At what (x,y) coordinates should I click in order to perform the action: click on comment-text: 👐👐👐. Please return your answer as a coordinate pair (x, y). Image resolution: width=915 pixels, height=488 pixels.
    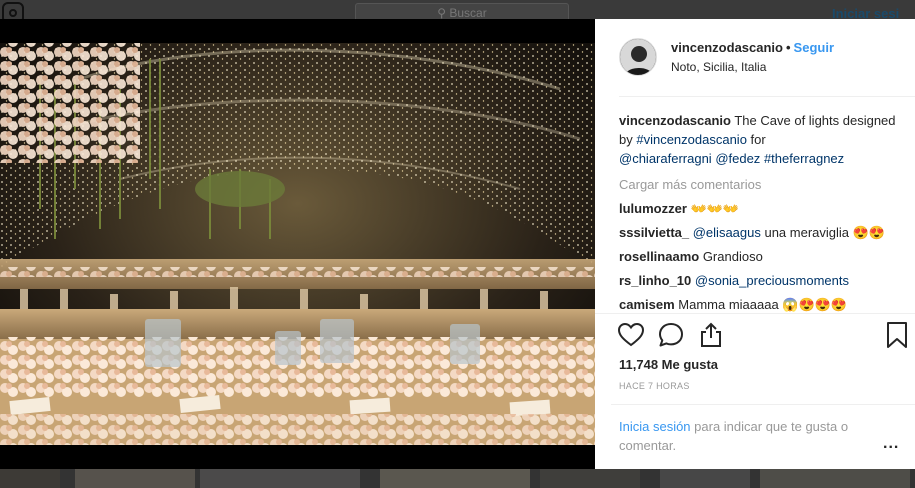
    Looking at the image, I should click on (713, 208).